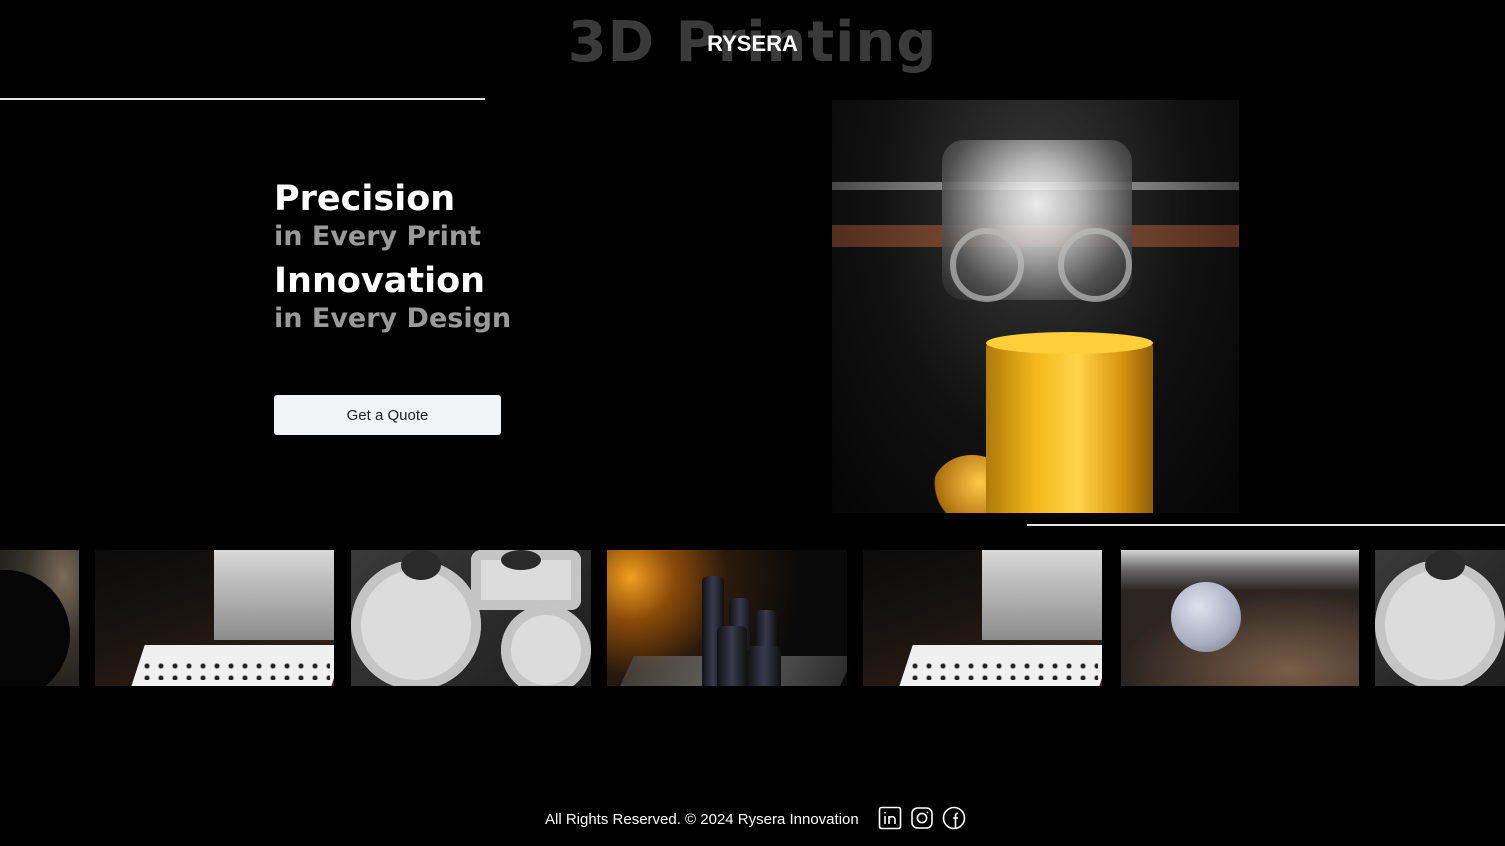  I want to click on divider-top, so click(242, 99).